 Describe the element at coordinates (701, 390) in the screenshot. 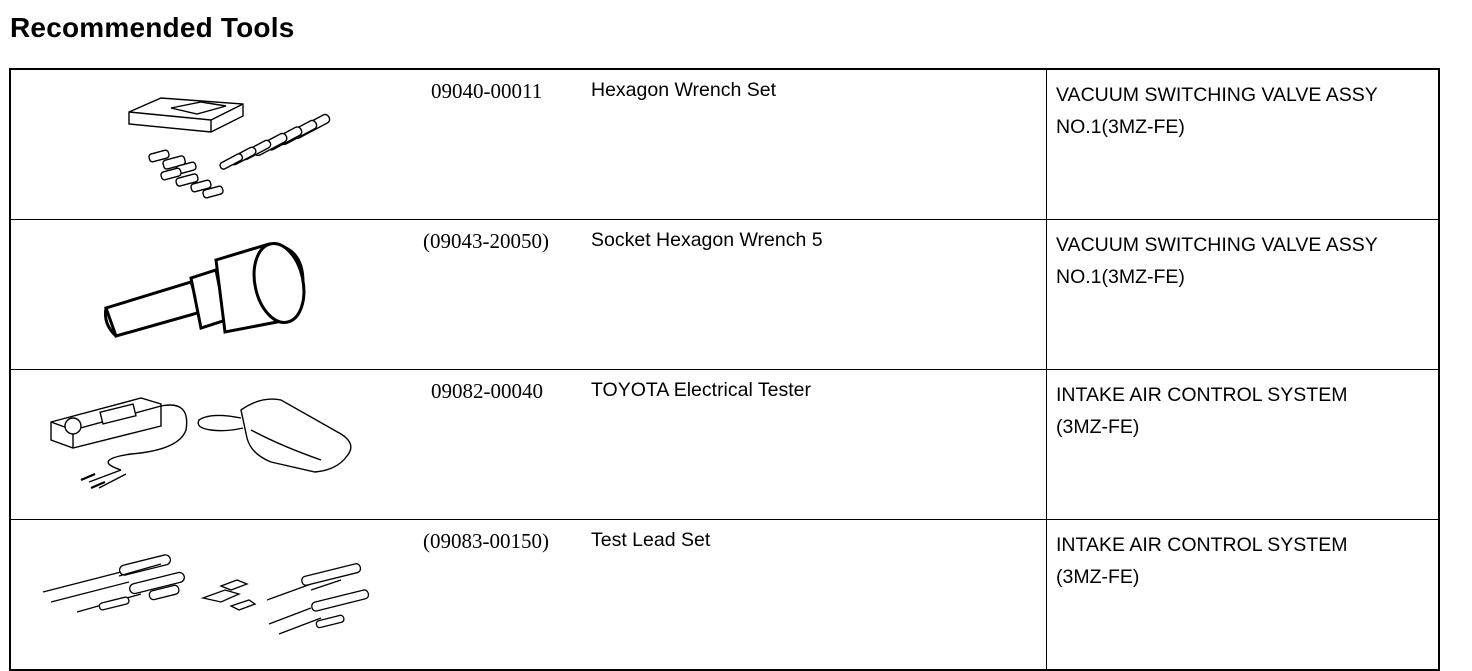

I see `tool-name: TOYOTA Electrical Tester` at that location.